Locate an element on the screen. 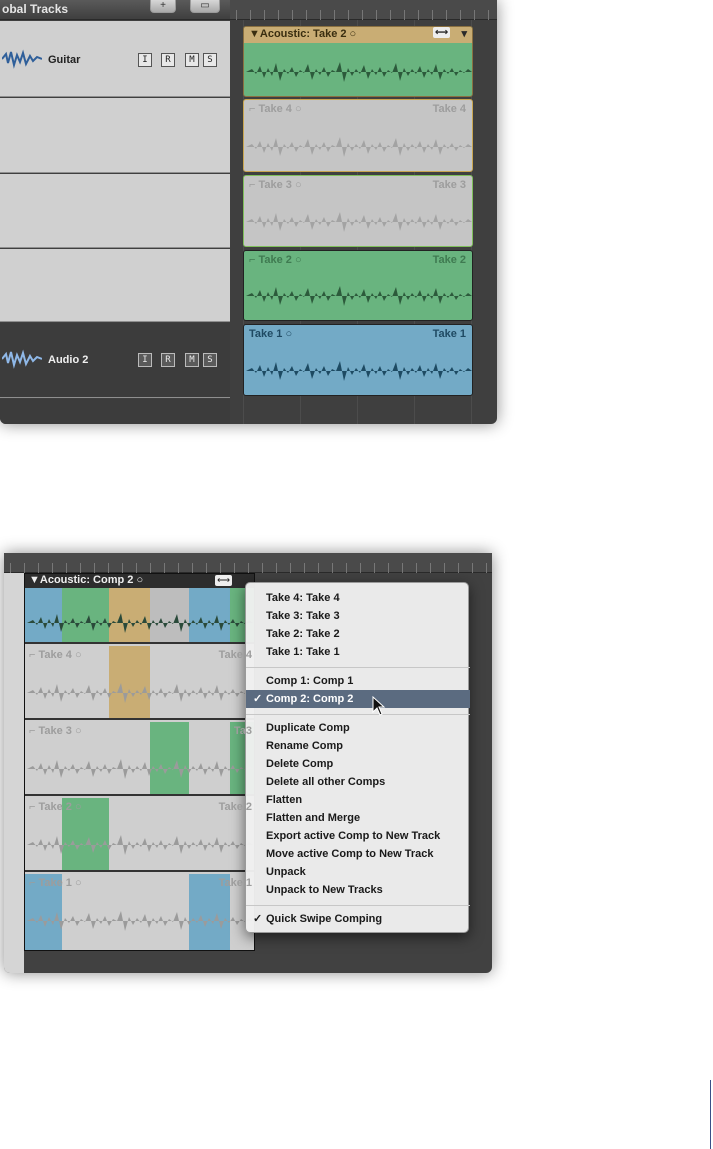 The width and height of the screenshot is (713, 1149). track-header-guitar: Guitar I R M S is located at coordinates (115, 59).